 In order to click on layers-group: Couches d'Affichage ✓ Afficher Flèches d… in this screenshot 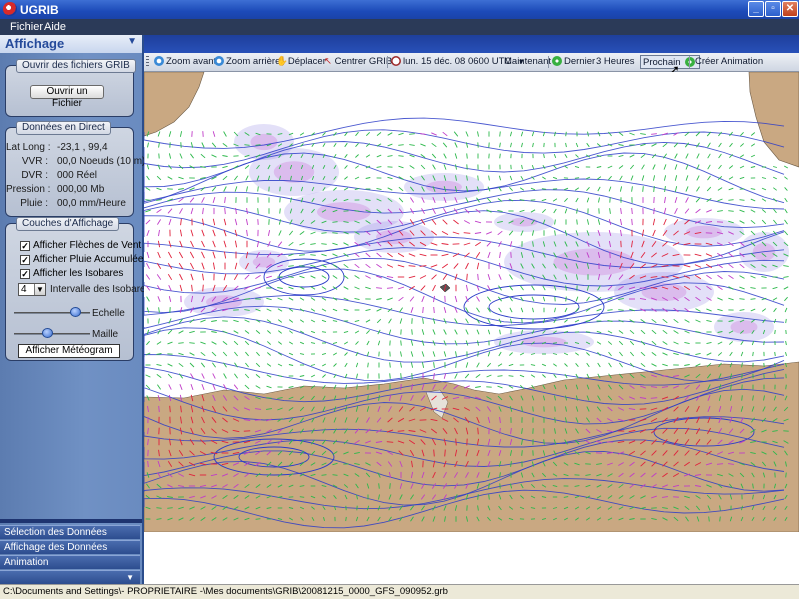, I will do `click(78, 289)`.